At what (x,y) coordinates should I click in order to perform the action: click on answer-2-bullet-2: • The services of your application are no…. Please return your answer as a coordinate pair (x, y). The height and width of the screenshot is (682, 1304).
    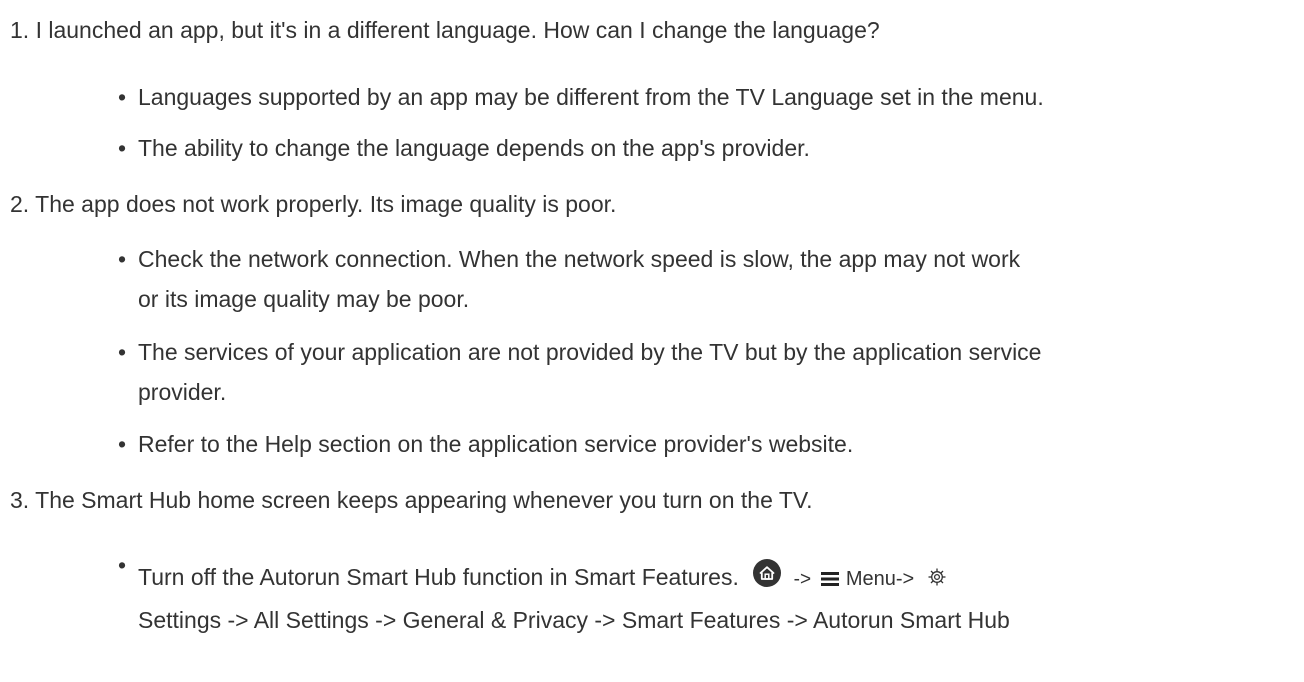
    Looking at the image, I should click on (579, 372).